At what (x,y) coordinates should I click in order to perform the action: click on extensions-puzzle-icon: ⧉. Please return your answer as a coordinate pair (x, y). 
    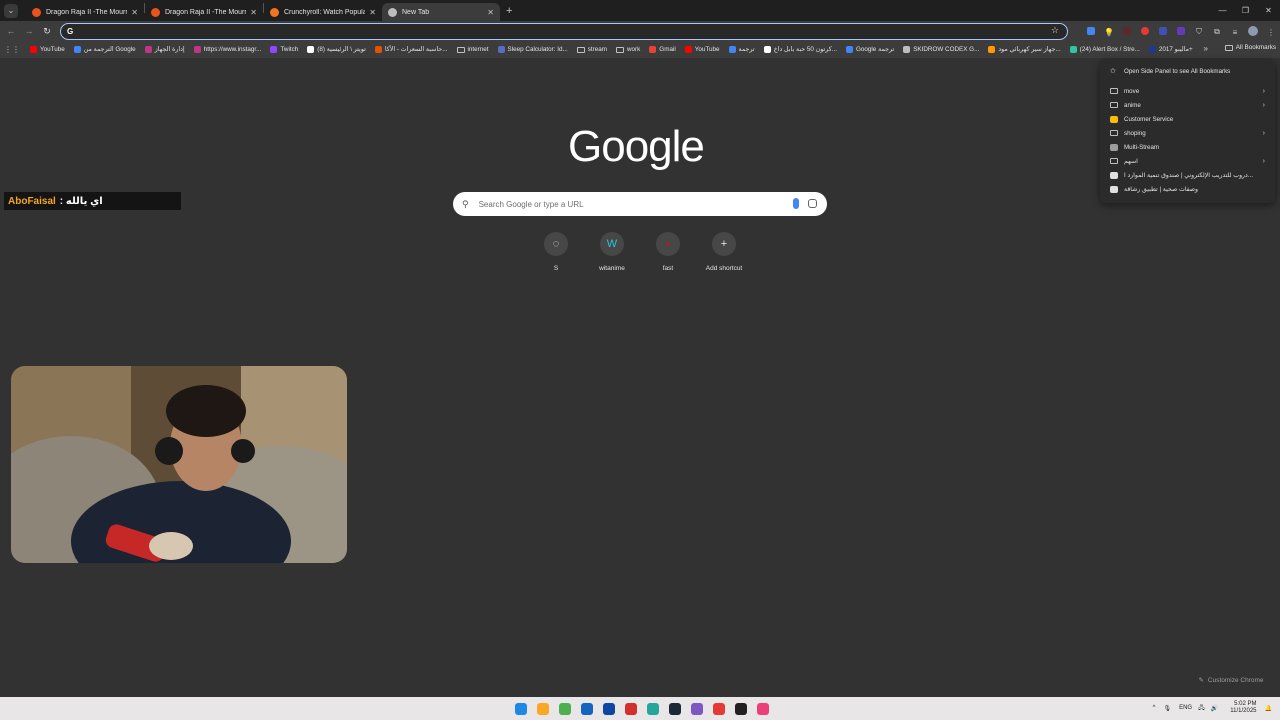
    Looking at the image, I should click on (1217, 32).